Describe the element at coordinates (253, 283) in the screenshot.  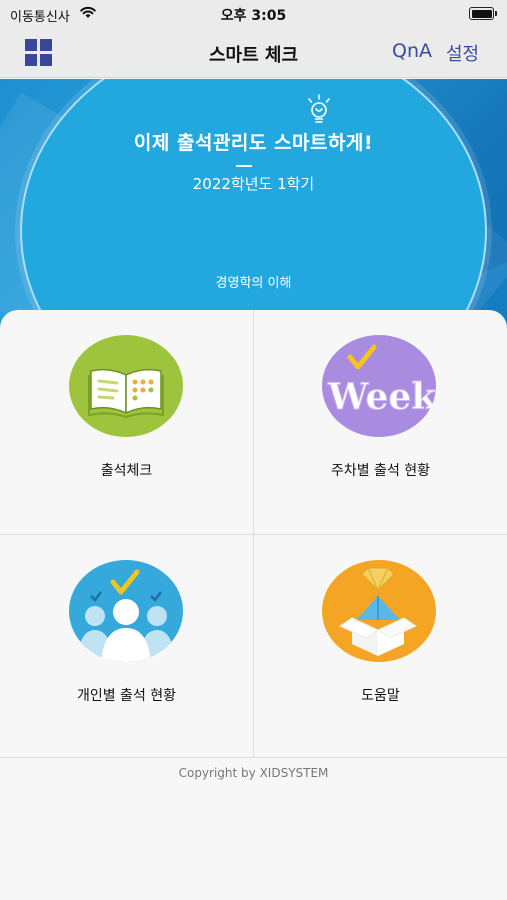
I see `course-name: 경영학의 이해` at that location.